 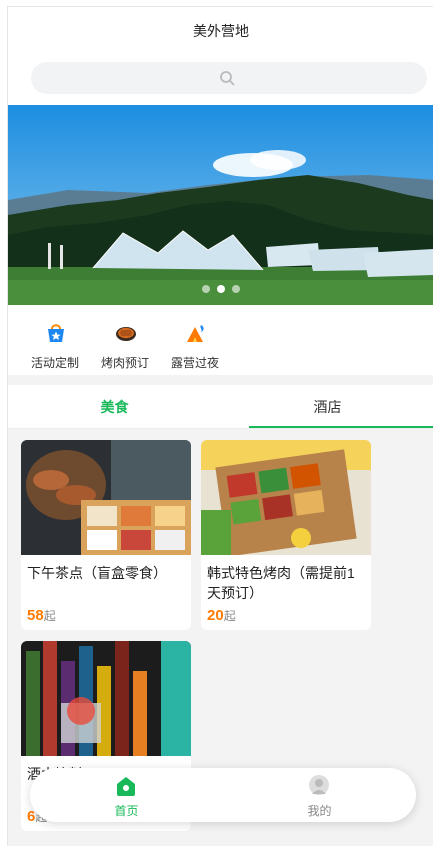 What do you see at coordinates (56, 333) in the screenshot?
I see `gift-bag-icon` at bounding box center [56, 333].